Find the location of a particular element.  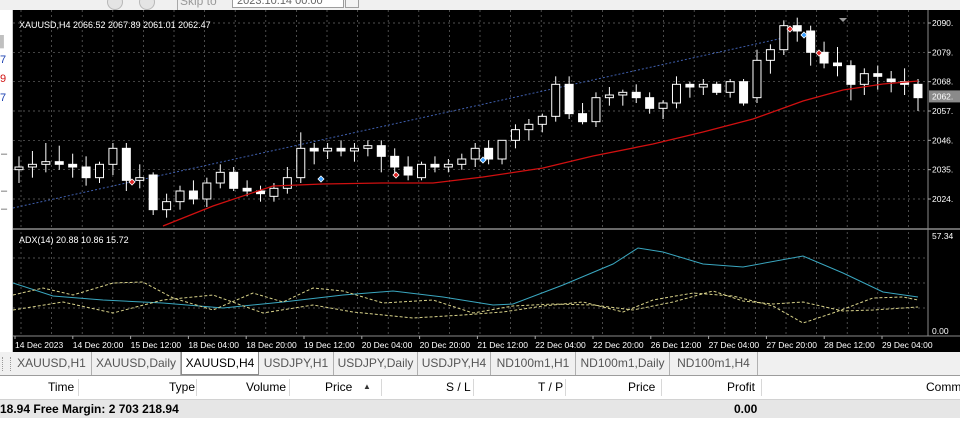

price-label: 2090. is located at coordinates (942, 23).